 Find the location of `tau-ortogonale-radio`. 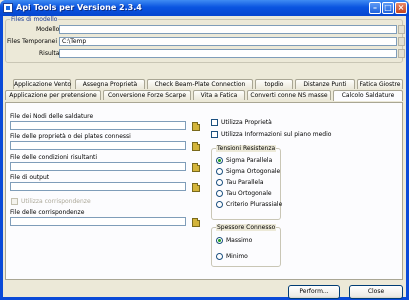

tau-ortogonale-radio is located at coordinates (219, 193).